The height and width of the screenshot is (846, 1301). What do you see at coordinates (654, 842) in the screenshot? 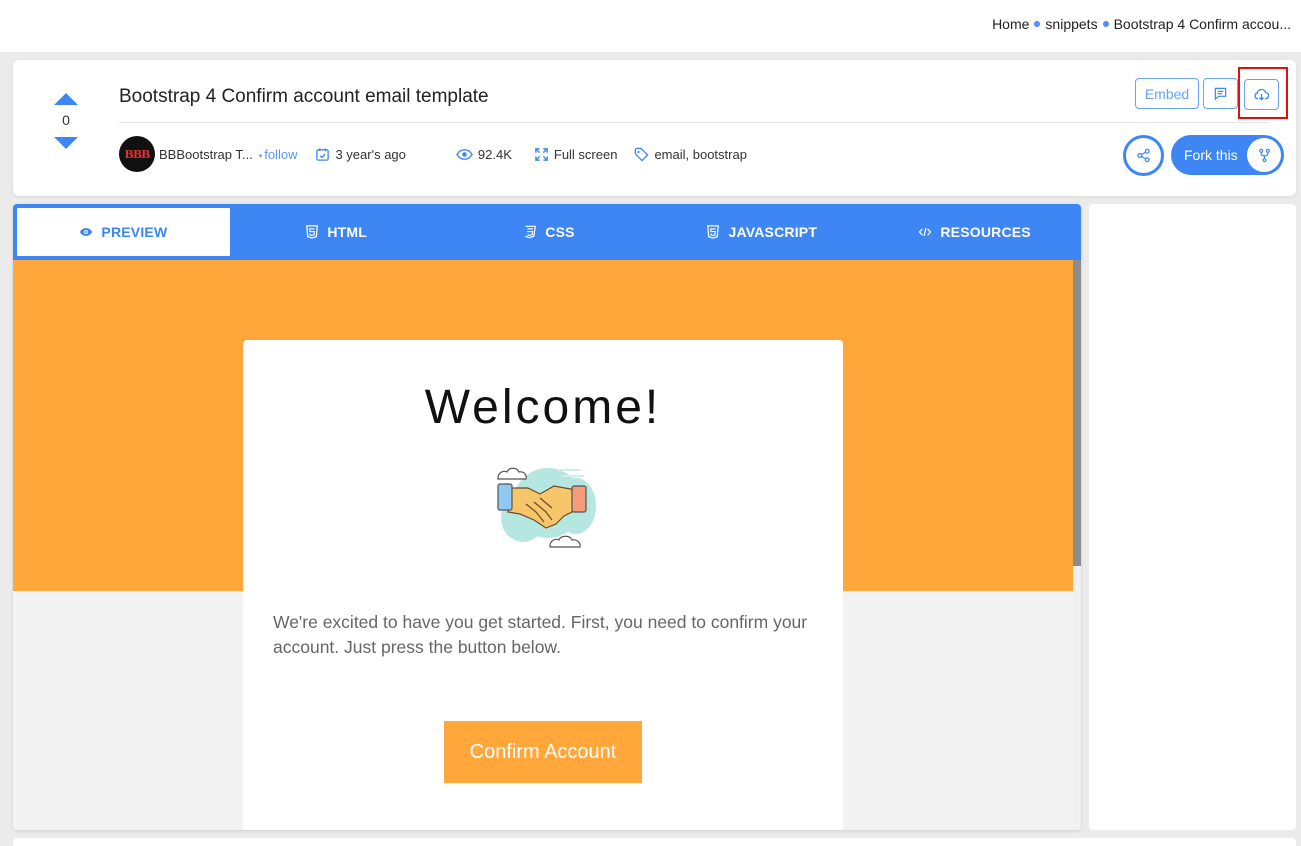
I see `bottom-panel` at bounding box center [654, 842].